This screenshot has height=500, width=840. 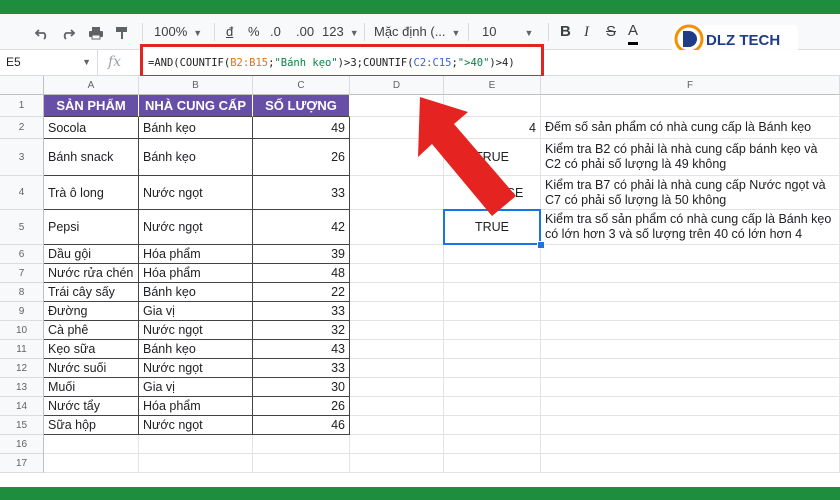 I want to click on fill-handle, so click(x=541, y=245).